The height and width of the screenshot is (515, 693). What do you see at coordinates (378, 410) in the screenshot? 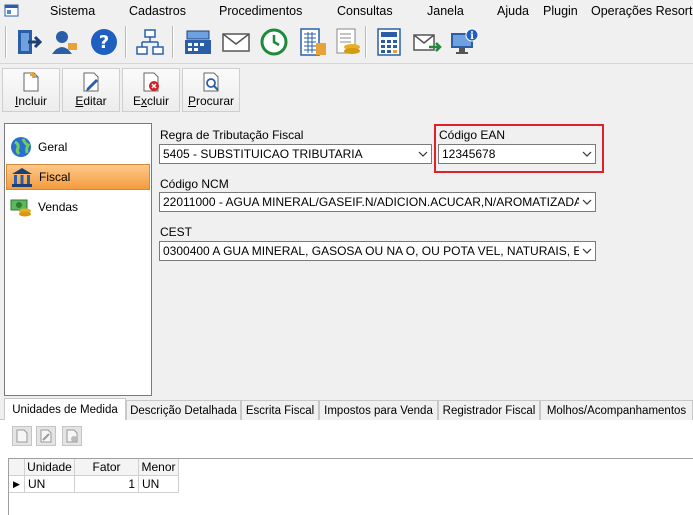
I see `tab-impostos-para-venda: Impostos para Venda` at bounding box center [378, 410].